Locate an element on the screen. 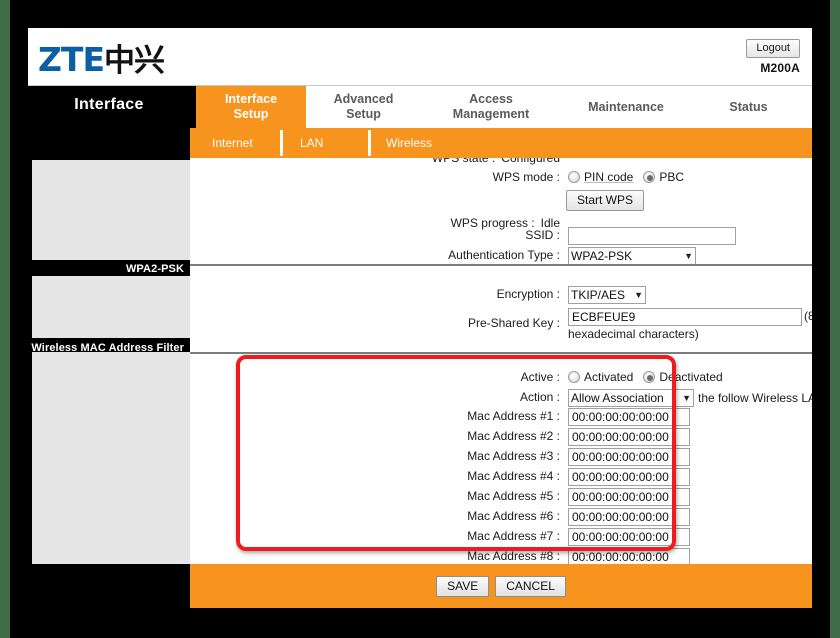 The height and width of the screenshot is (638, 840). mac-address-1-input is located at coordinates (629, 417).